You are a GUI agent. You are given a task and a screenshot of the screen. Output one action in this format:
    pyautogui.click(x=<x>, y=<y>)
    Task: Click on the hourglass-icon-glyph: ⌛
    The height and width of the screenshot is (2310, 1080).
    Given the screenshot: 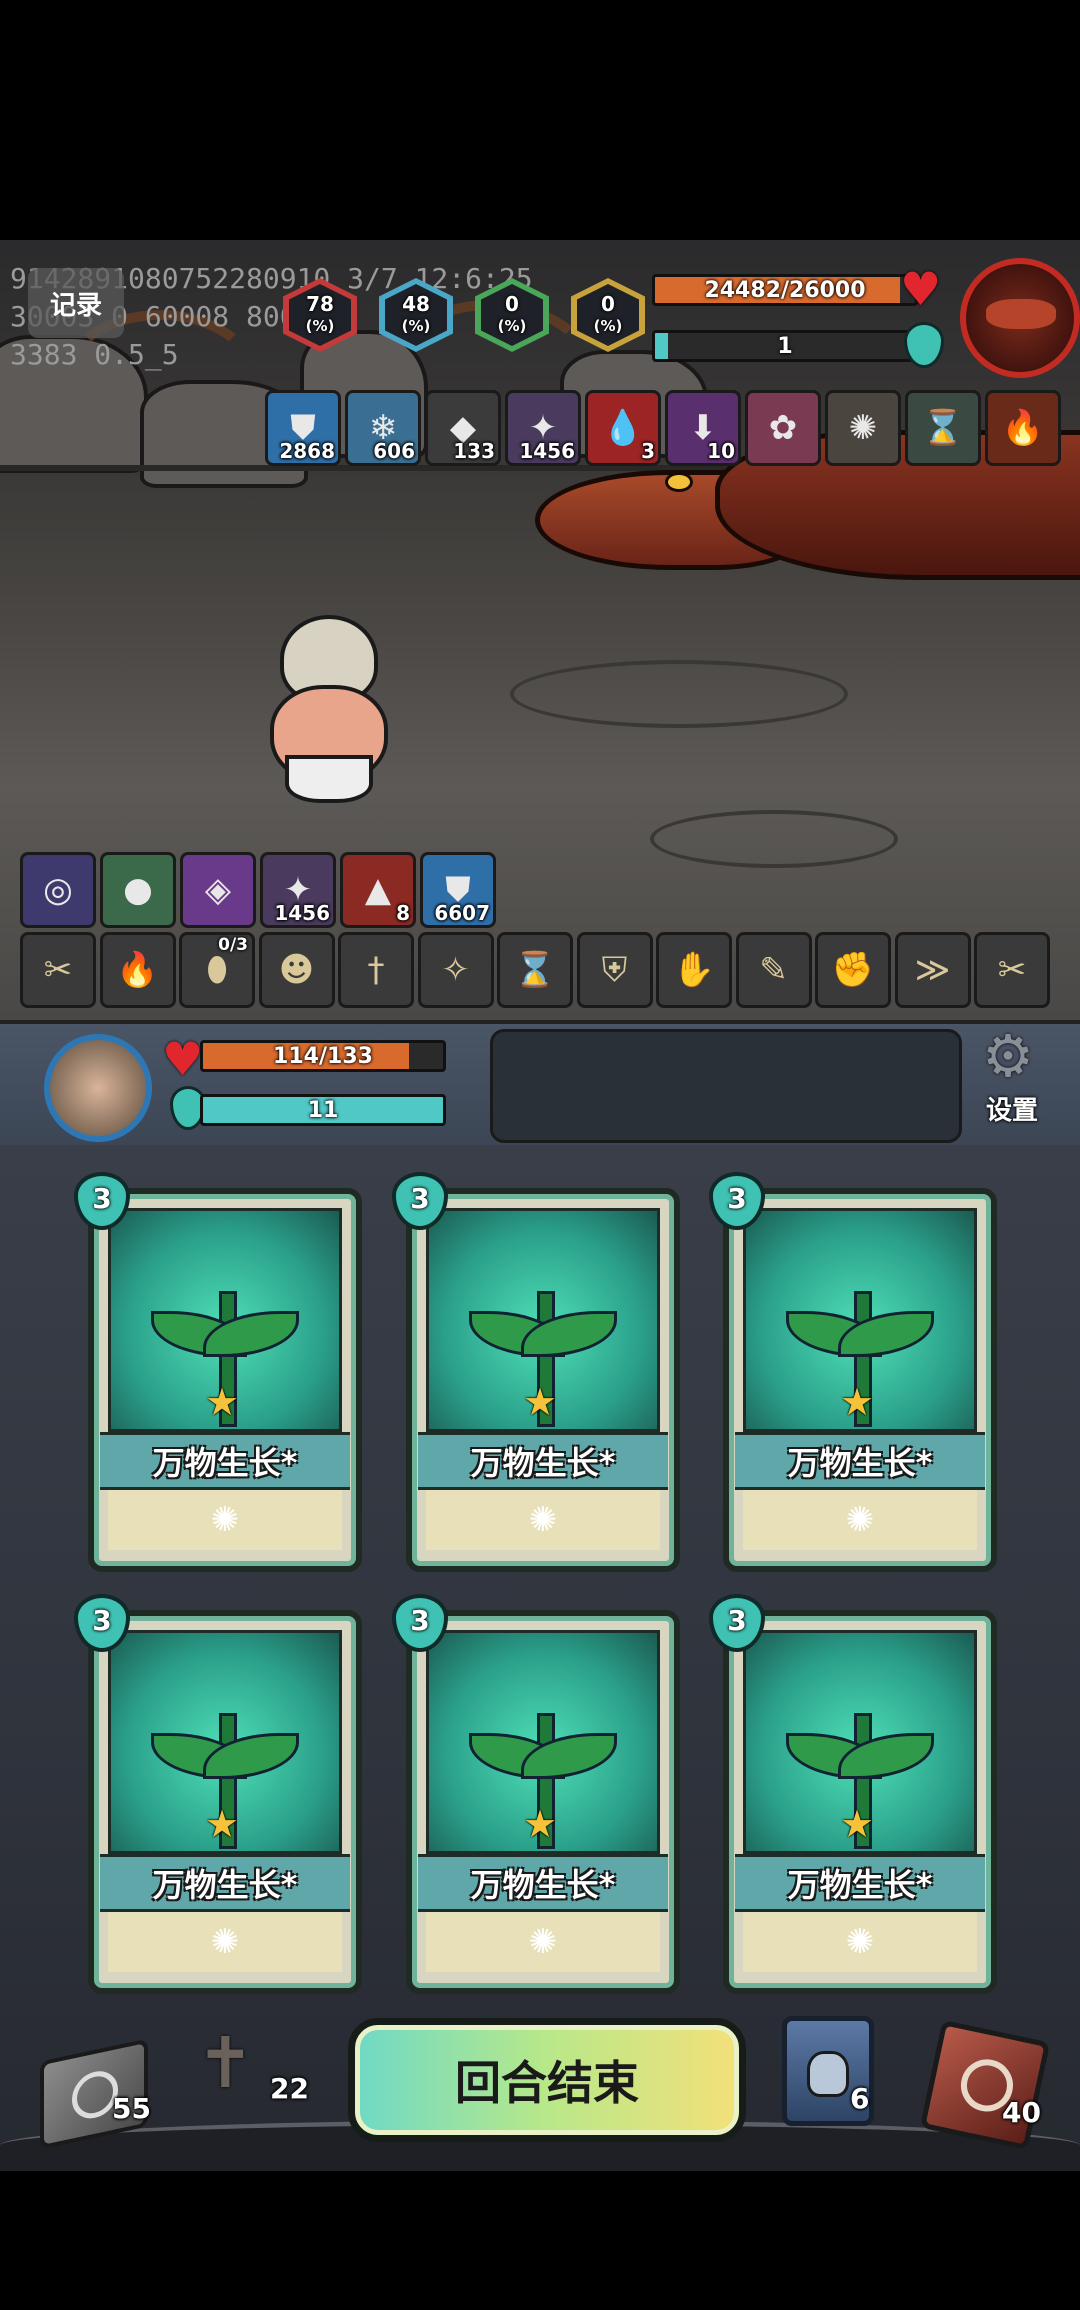 What is the action you would take?
    pyautogui.click(x=535, y=970)
    